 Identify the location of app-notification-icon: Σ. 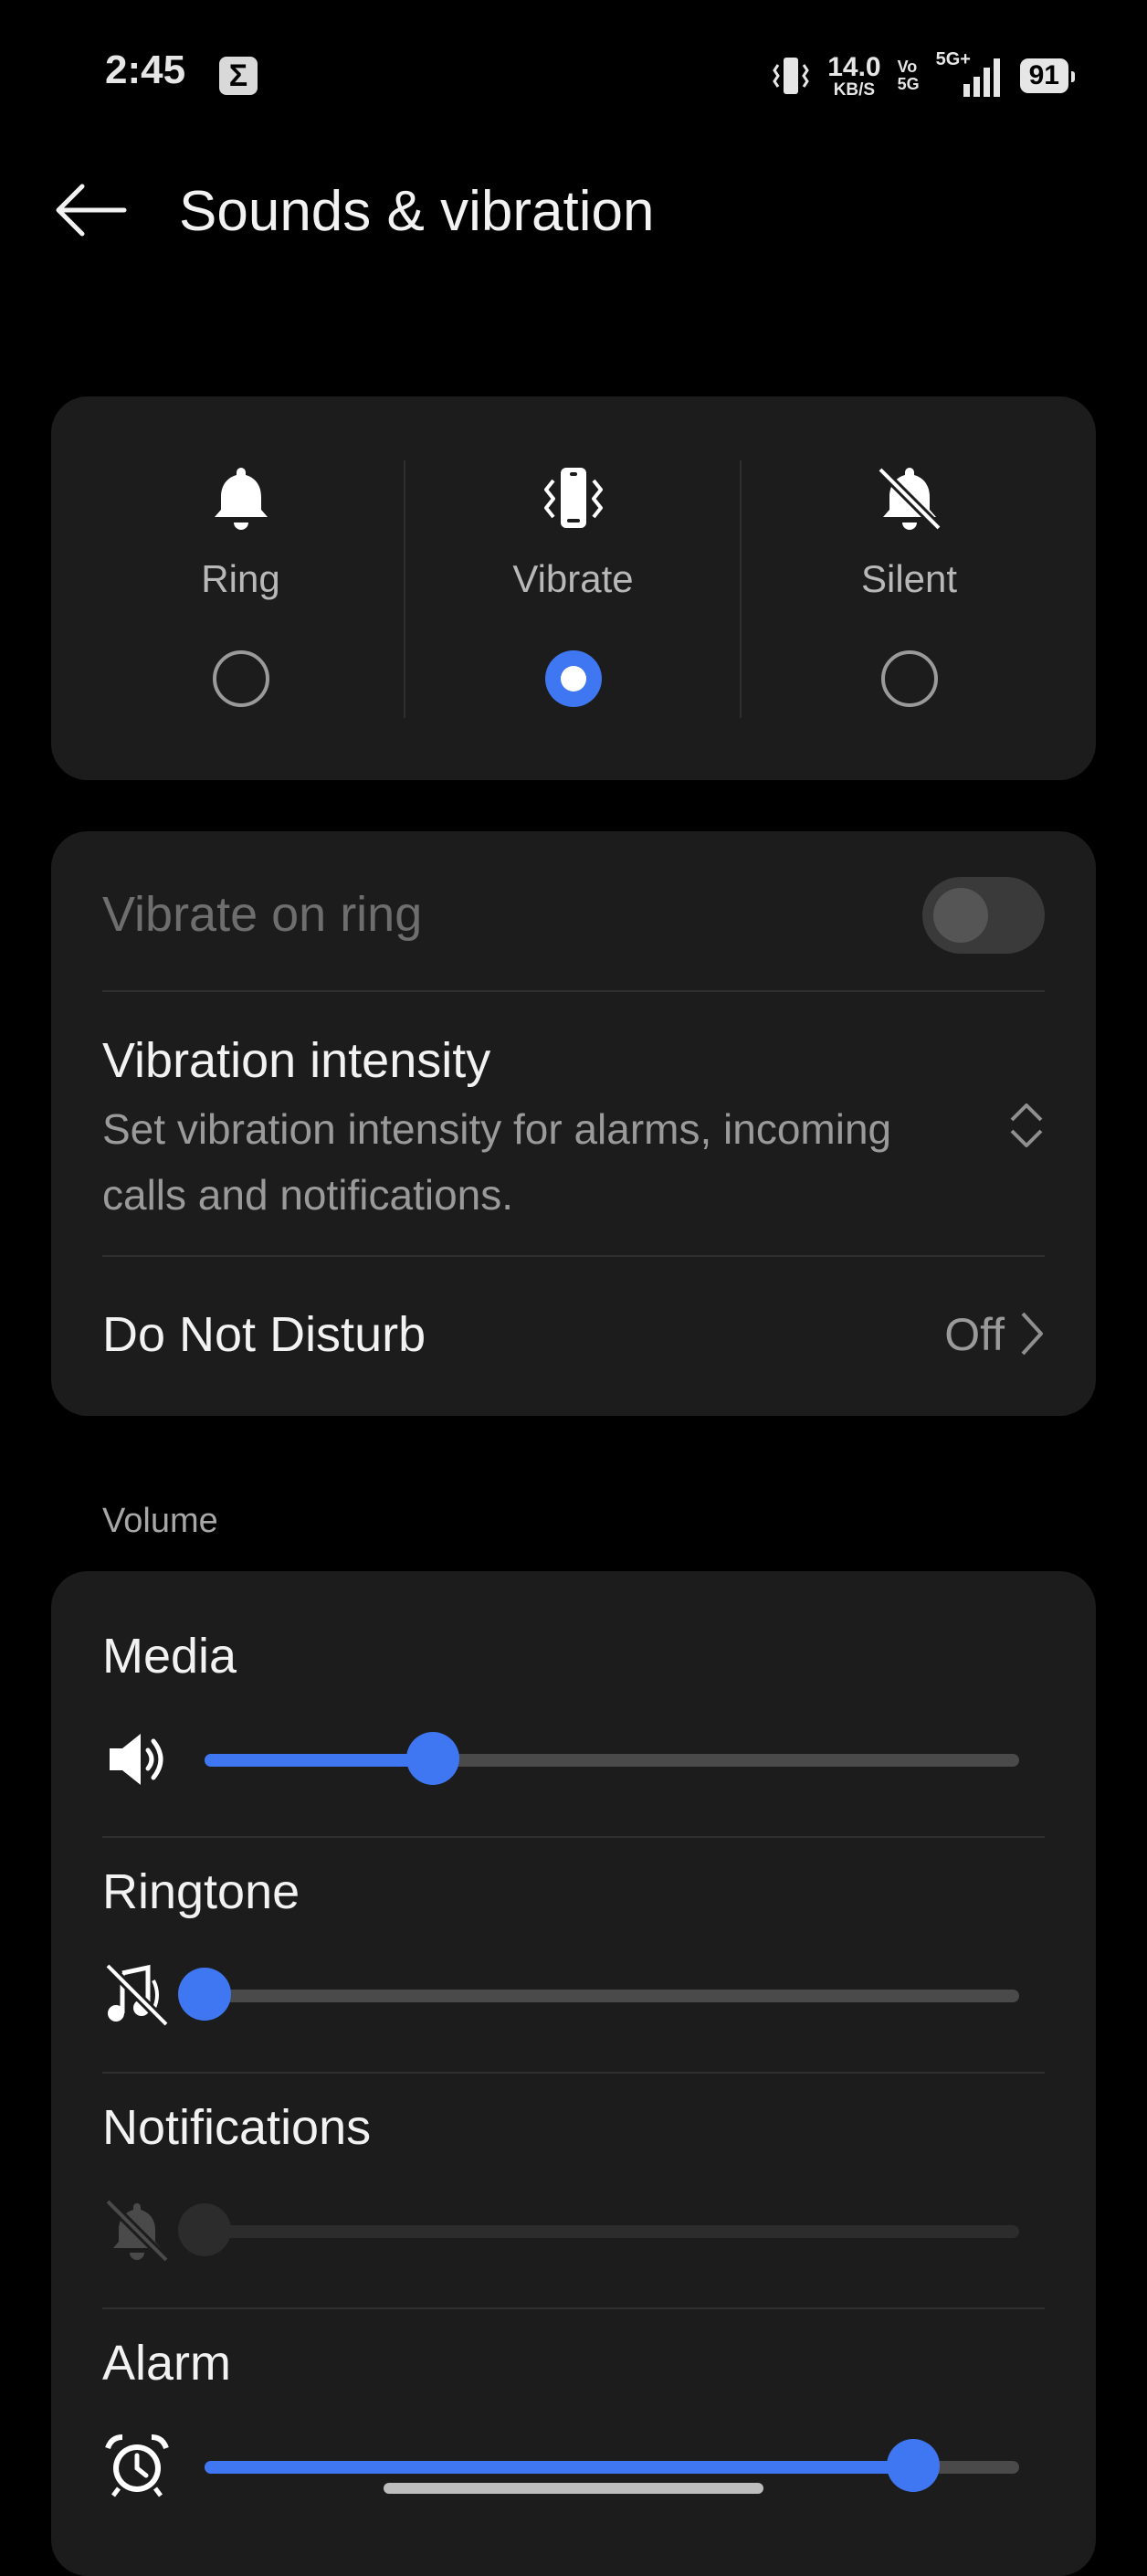
(239, 76).